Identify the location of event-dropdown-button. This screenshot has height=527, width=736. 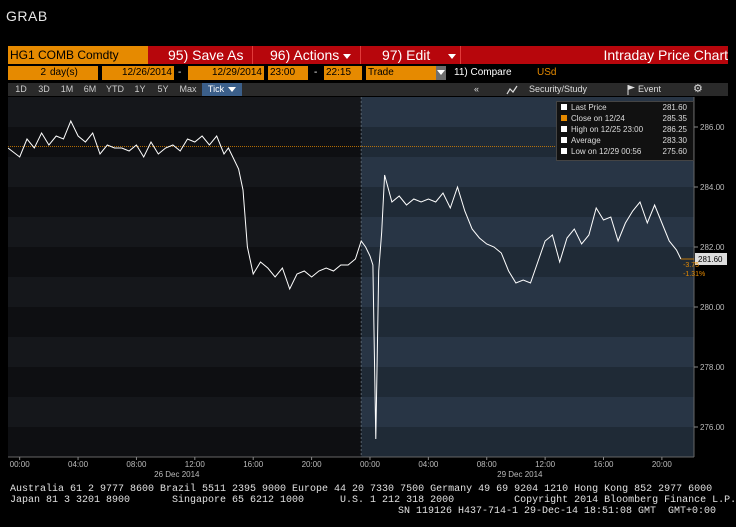
(441, 73).